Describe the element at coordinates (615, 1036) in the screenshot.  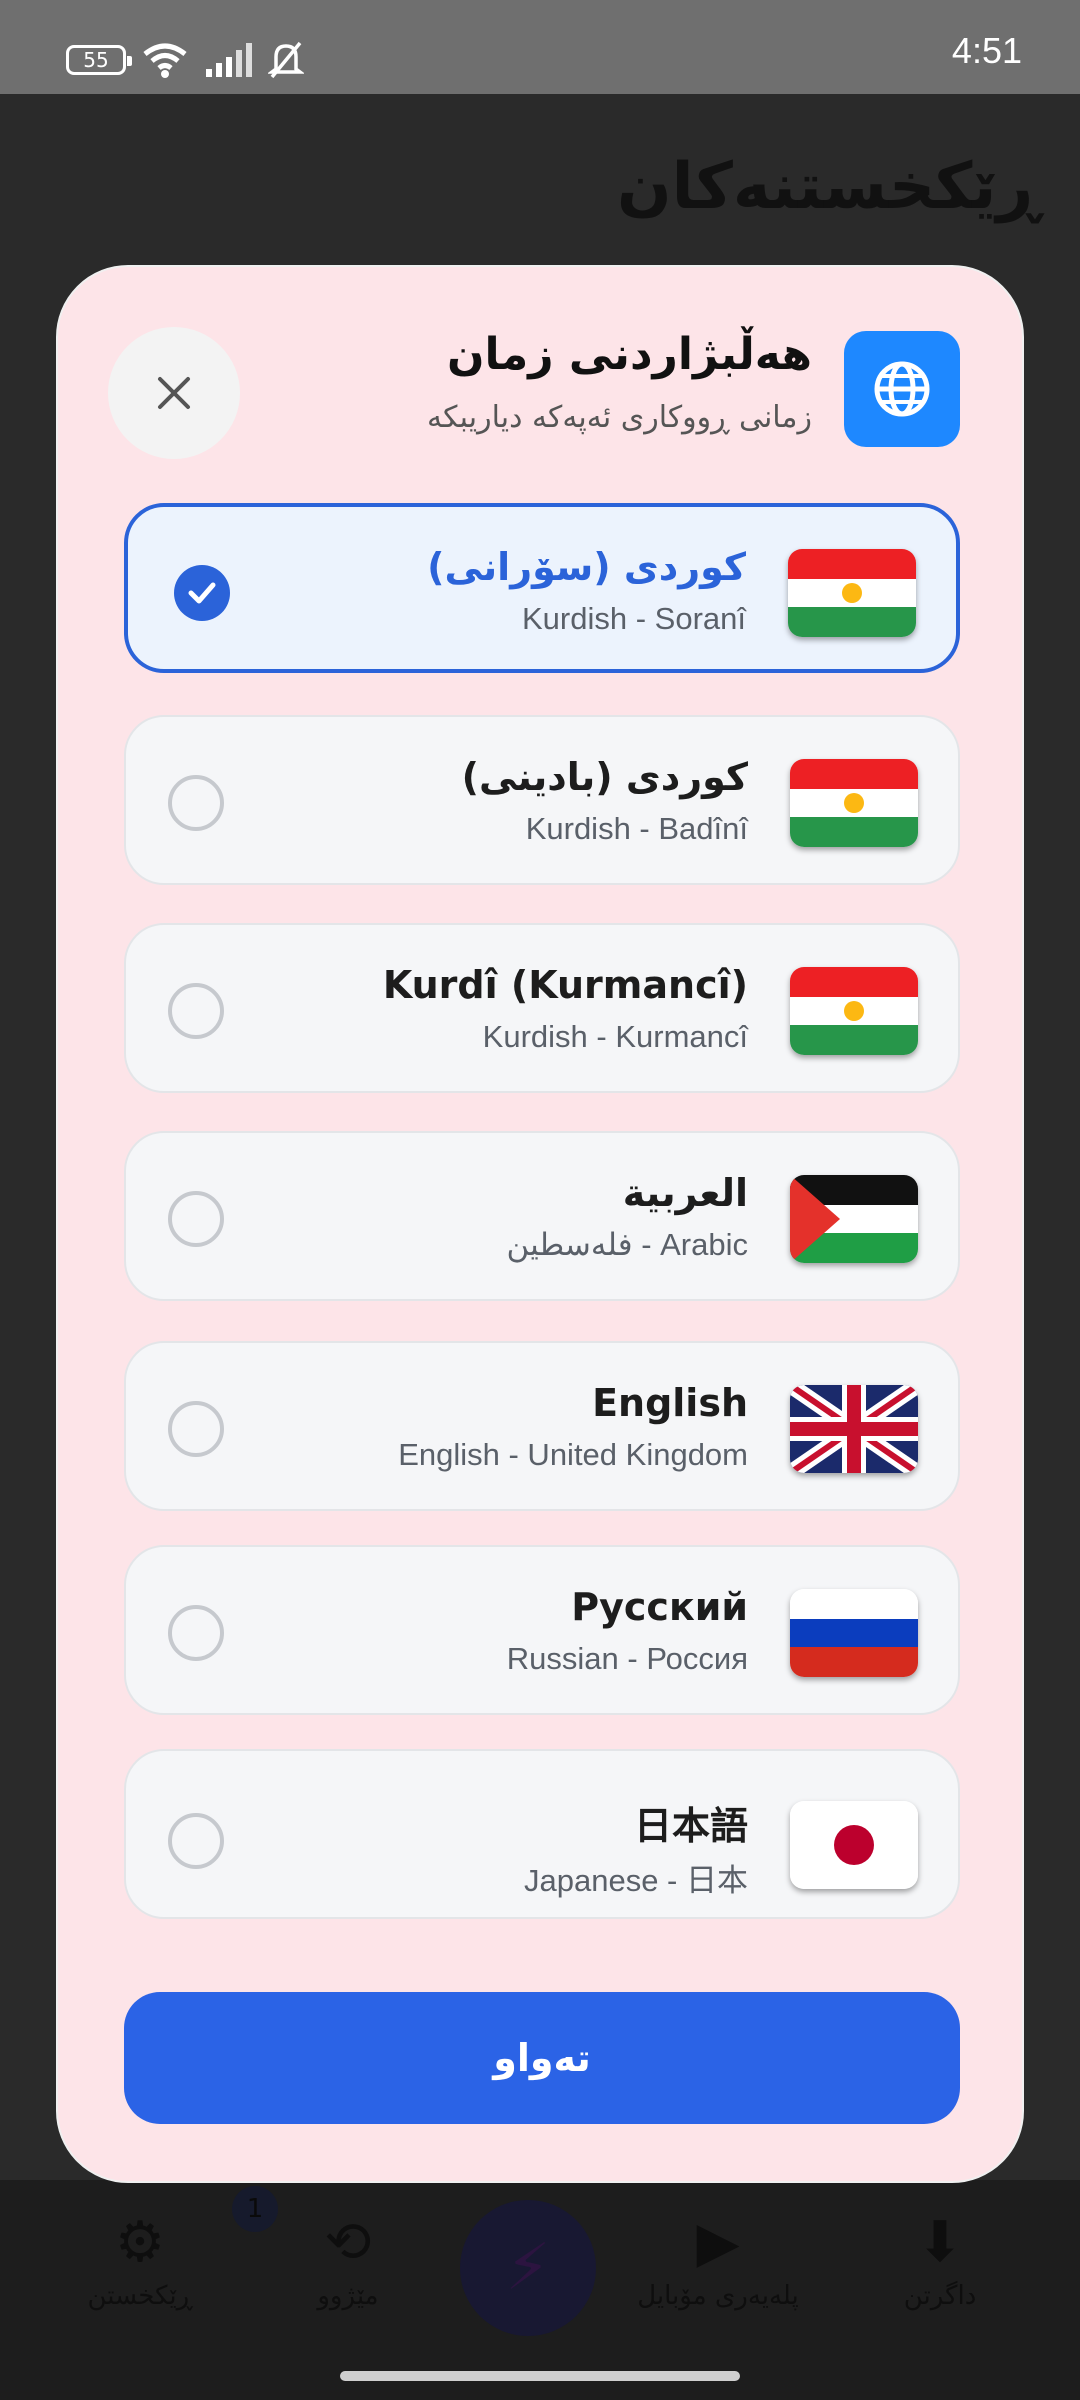
I see `language-subtitle: Kurdish - Kurmancî` at that location.